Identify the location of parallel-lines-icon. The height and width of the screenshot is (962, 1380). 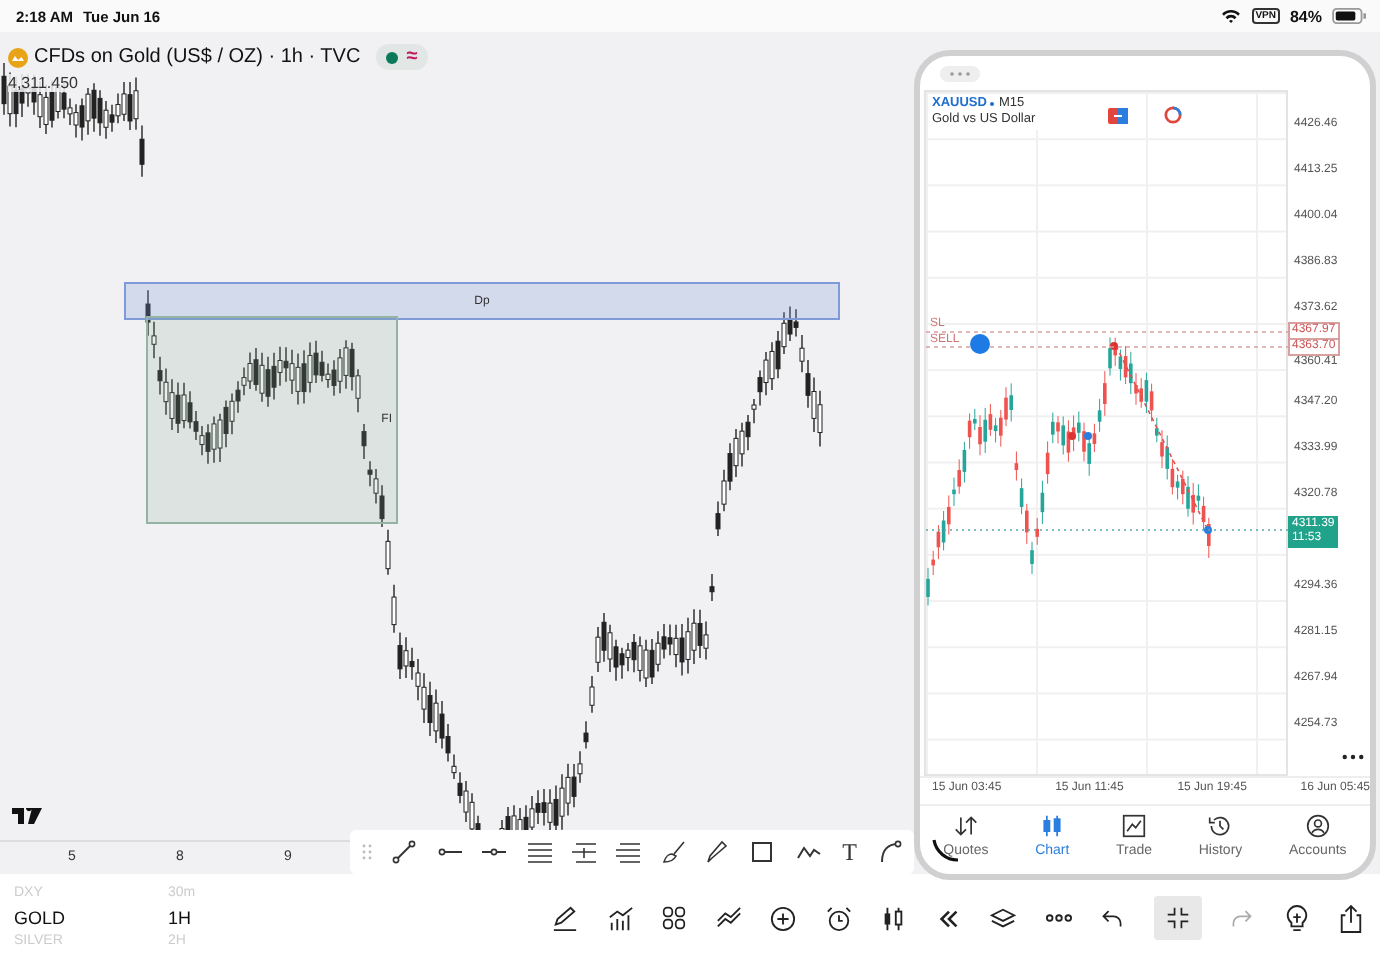
(539, 852).